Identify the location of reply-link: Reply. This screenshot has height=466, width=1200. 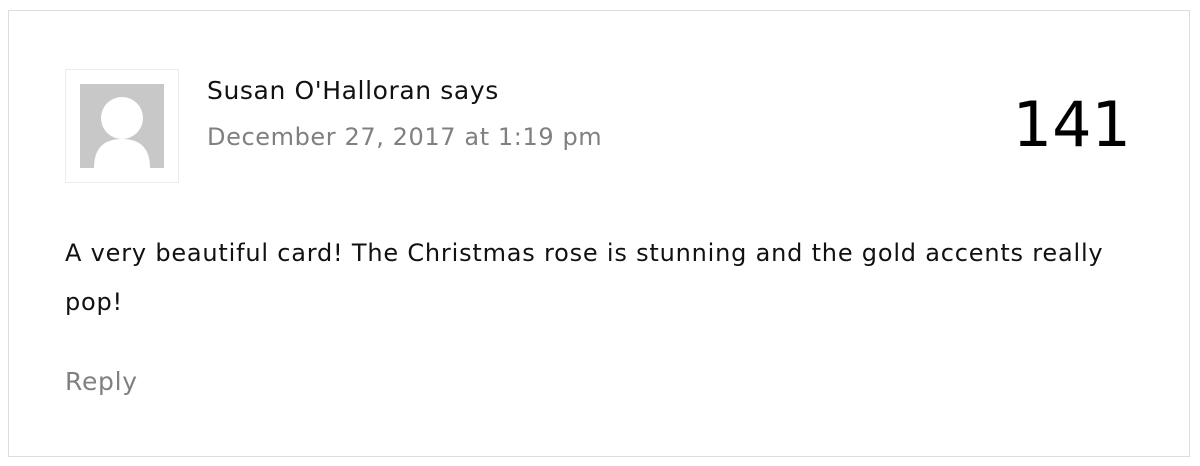
(101, 382).